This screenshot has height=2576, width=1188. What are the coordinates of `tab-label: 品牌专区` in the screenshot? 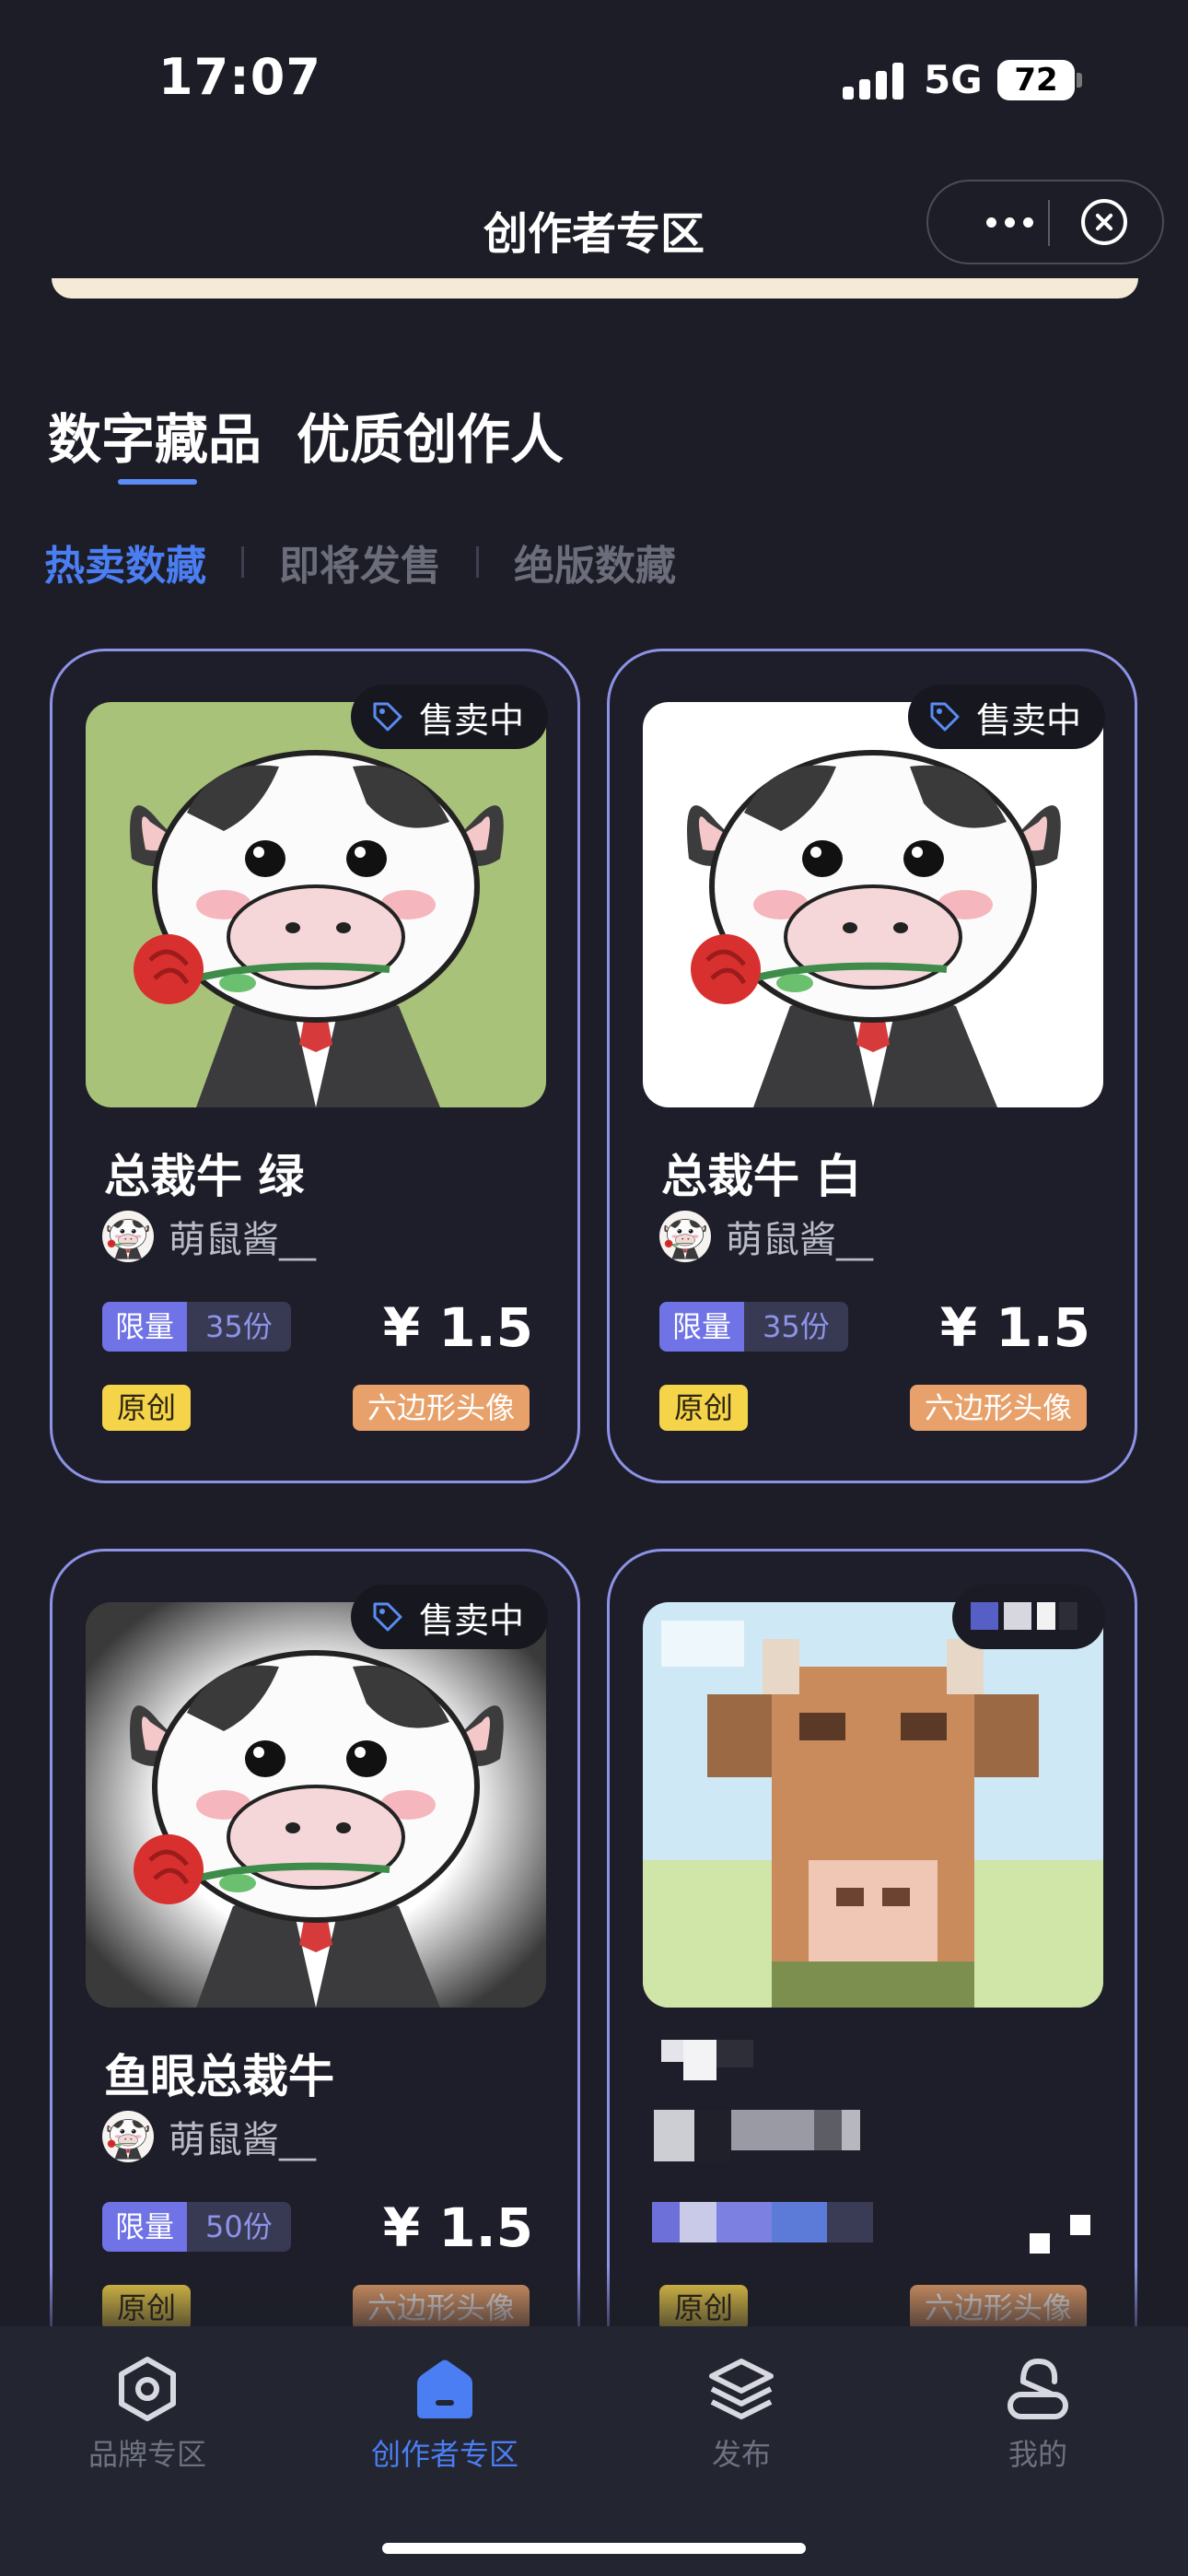 It's located at (146, 2454).